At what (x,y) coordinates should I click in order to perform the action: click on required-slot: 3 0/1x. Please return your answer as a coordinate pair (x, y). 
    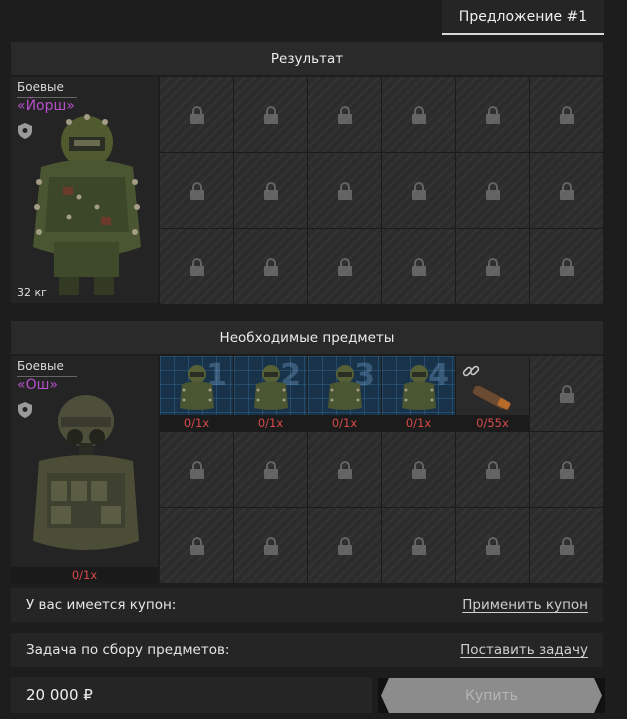
    Looking at the image, I should click on (344, 393).